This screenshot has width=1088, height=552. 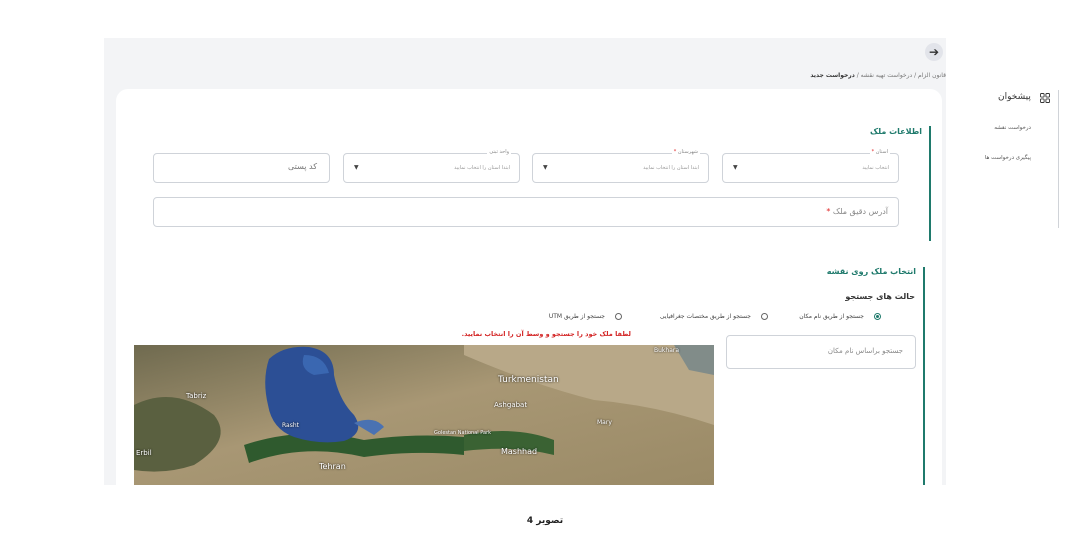 What do you see at coordinates (241, 168) in the screenshot?
I see `postal-code-input: کد پستی` at bounding box center [241, 168].